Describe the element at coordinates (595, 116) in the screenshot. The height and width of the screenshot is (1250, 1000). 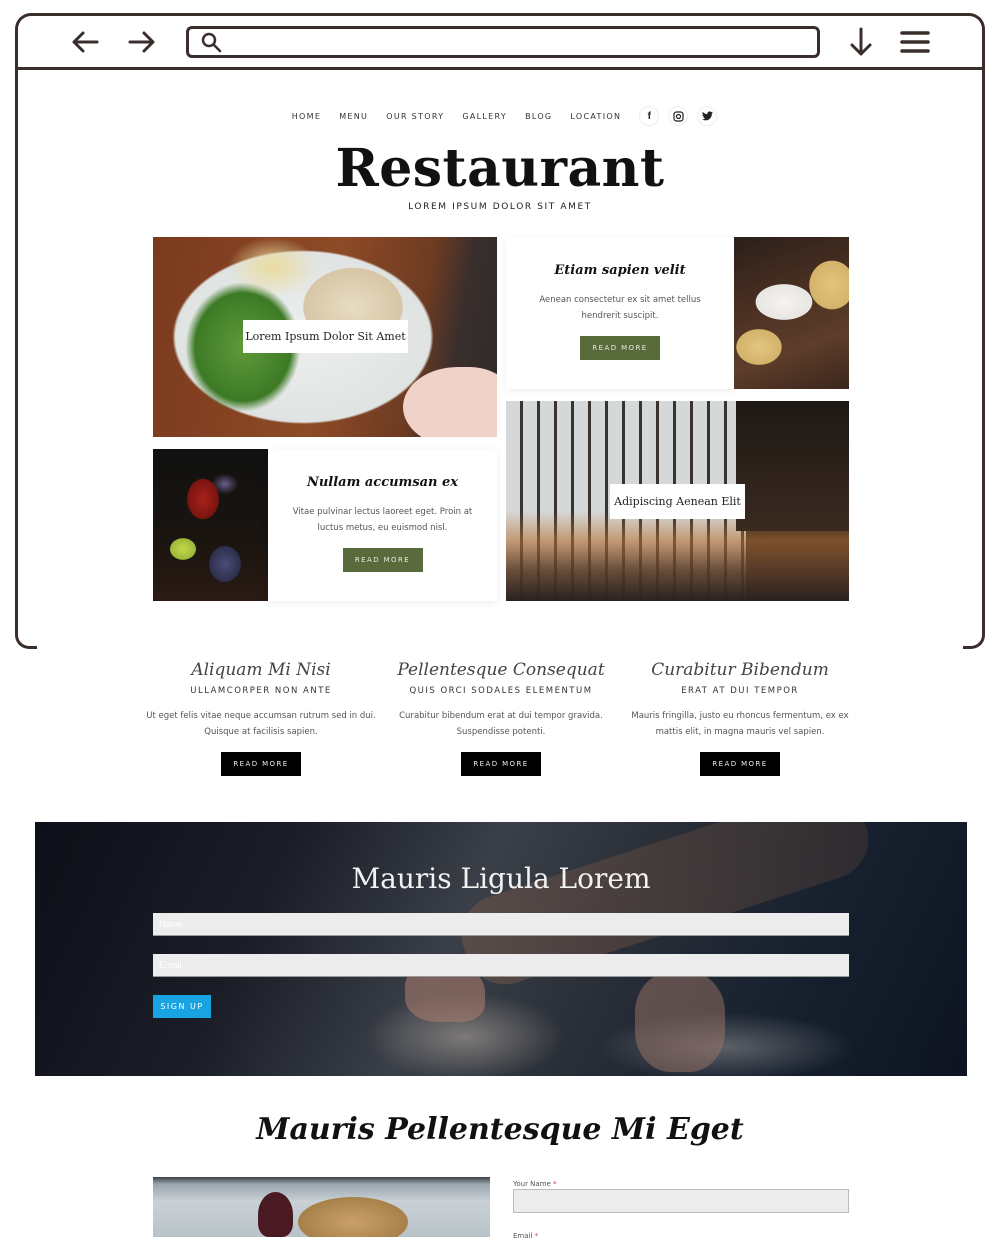
I see `nav-location: LOCATION` at that location.